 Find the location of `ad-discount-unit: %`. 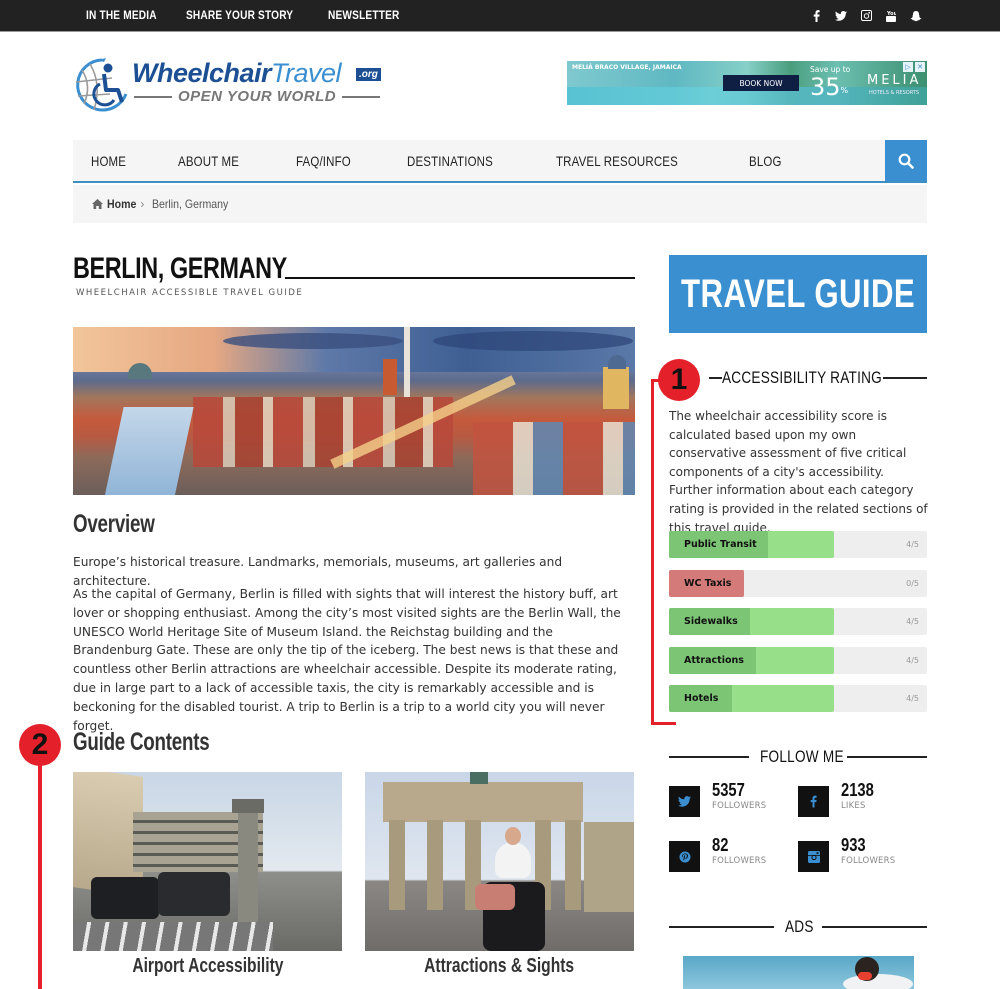

ad-discount-unit: % is located at coordinates (844, 90).